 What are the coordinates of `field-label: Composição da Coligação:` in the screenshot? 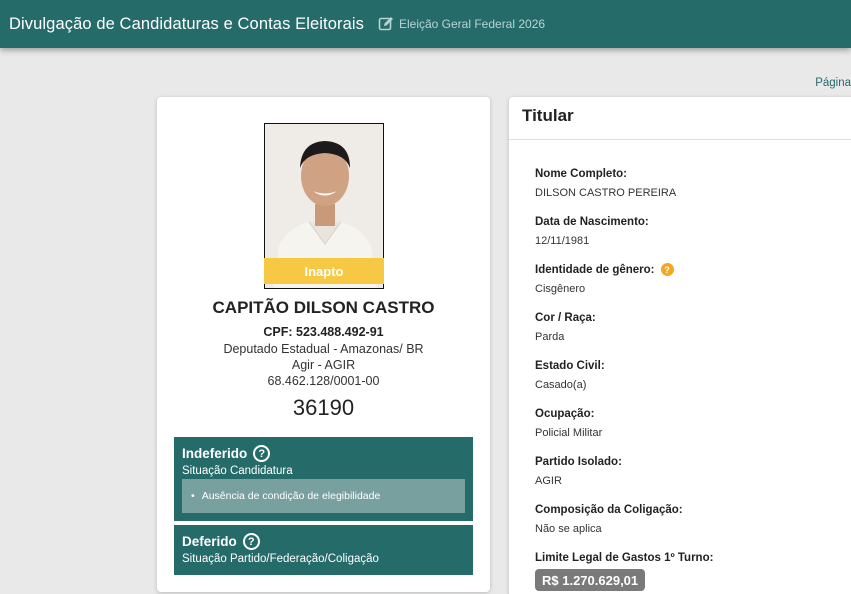 It's located at (609, 510).